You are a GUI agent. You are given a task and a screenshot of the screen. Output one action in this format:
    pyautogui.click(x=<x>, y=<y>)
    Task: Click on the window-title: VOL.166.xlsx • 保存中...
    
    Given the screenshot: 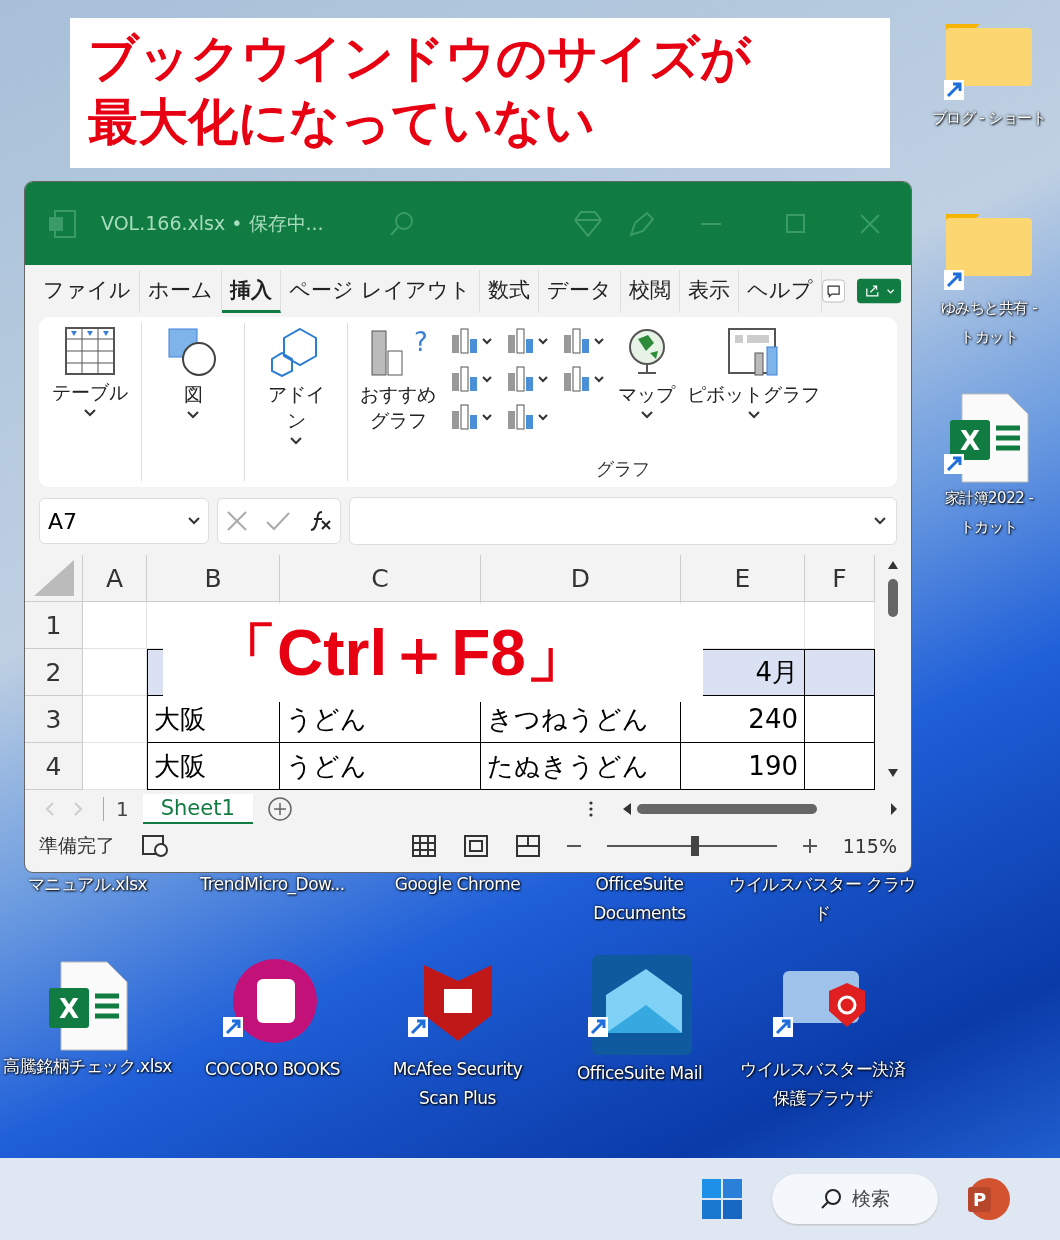 What is the action you would take?
    pyautogui.click(x=212, y=223)
    